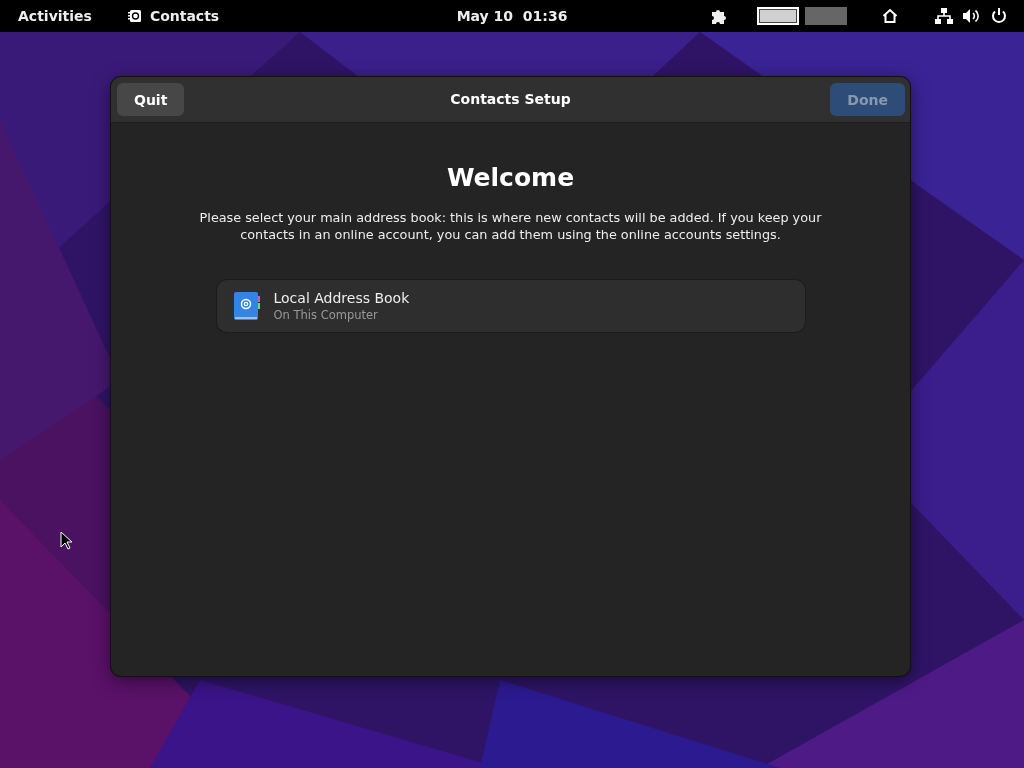 This screenshot has height=768, width=1024. I want to click on puzzle-piece-icon, so click(719, 16).